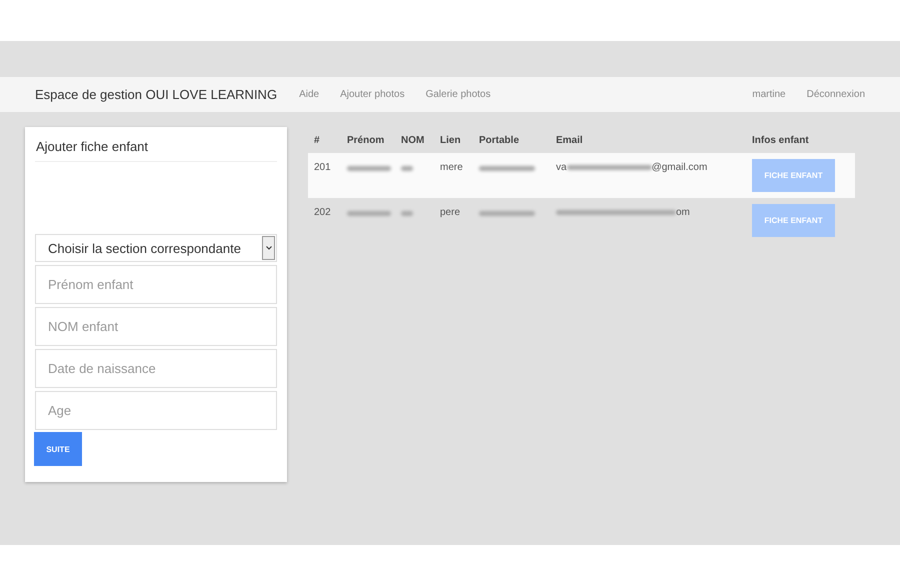 The height and width of the screenshot is (586, 900). Describe the element at coordinates (561, 167) in the screenshot. I see `email-text: va` at that location.